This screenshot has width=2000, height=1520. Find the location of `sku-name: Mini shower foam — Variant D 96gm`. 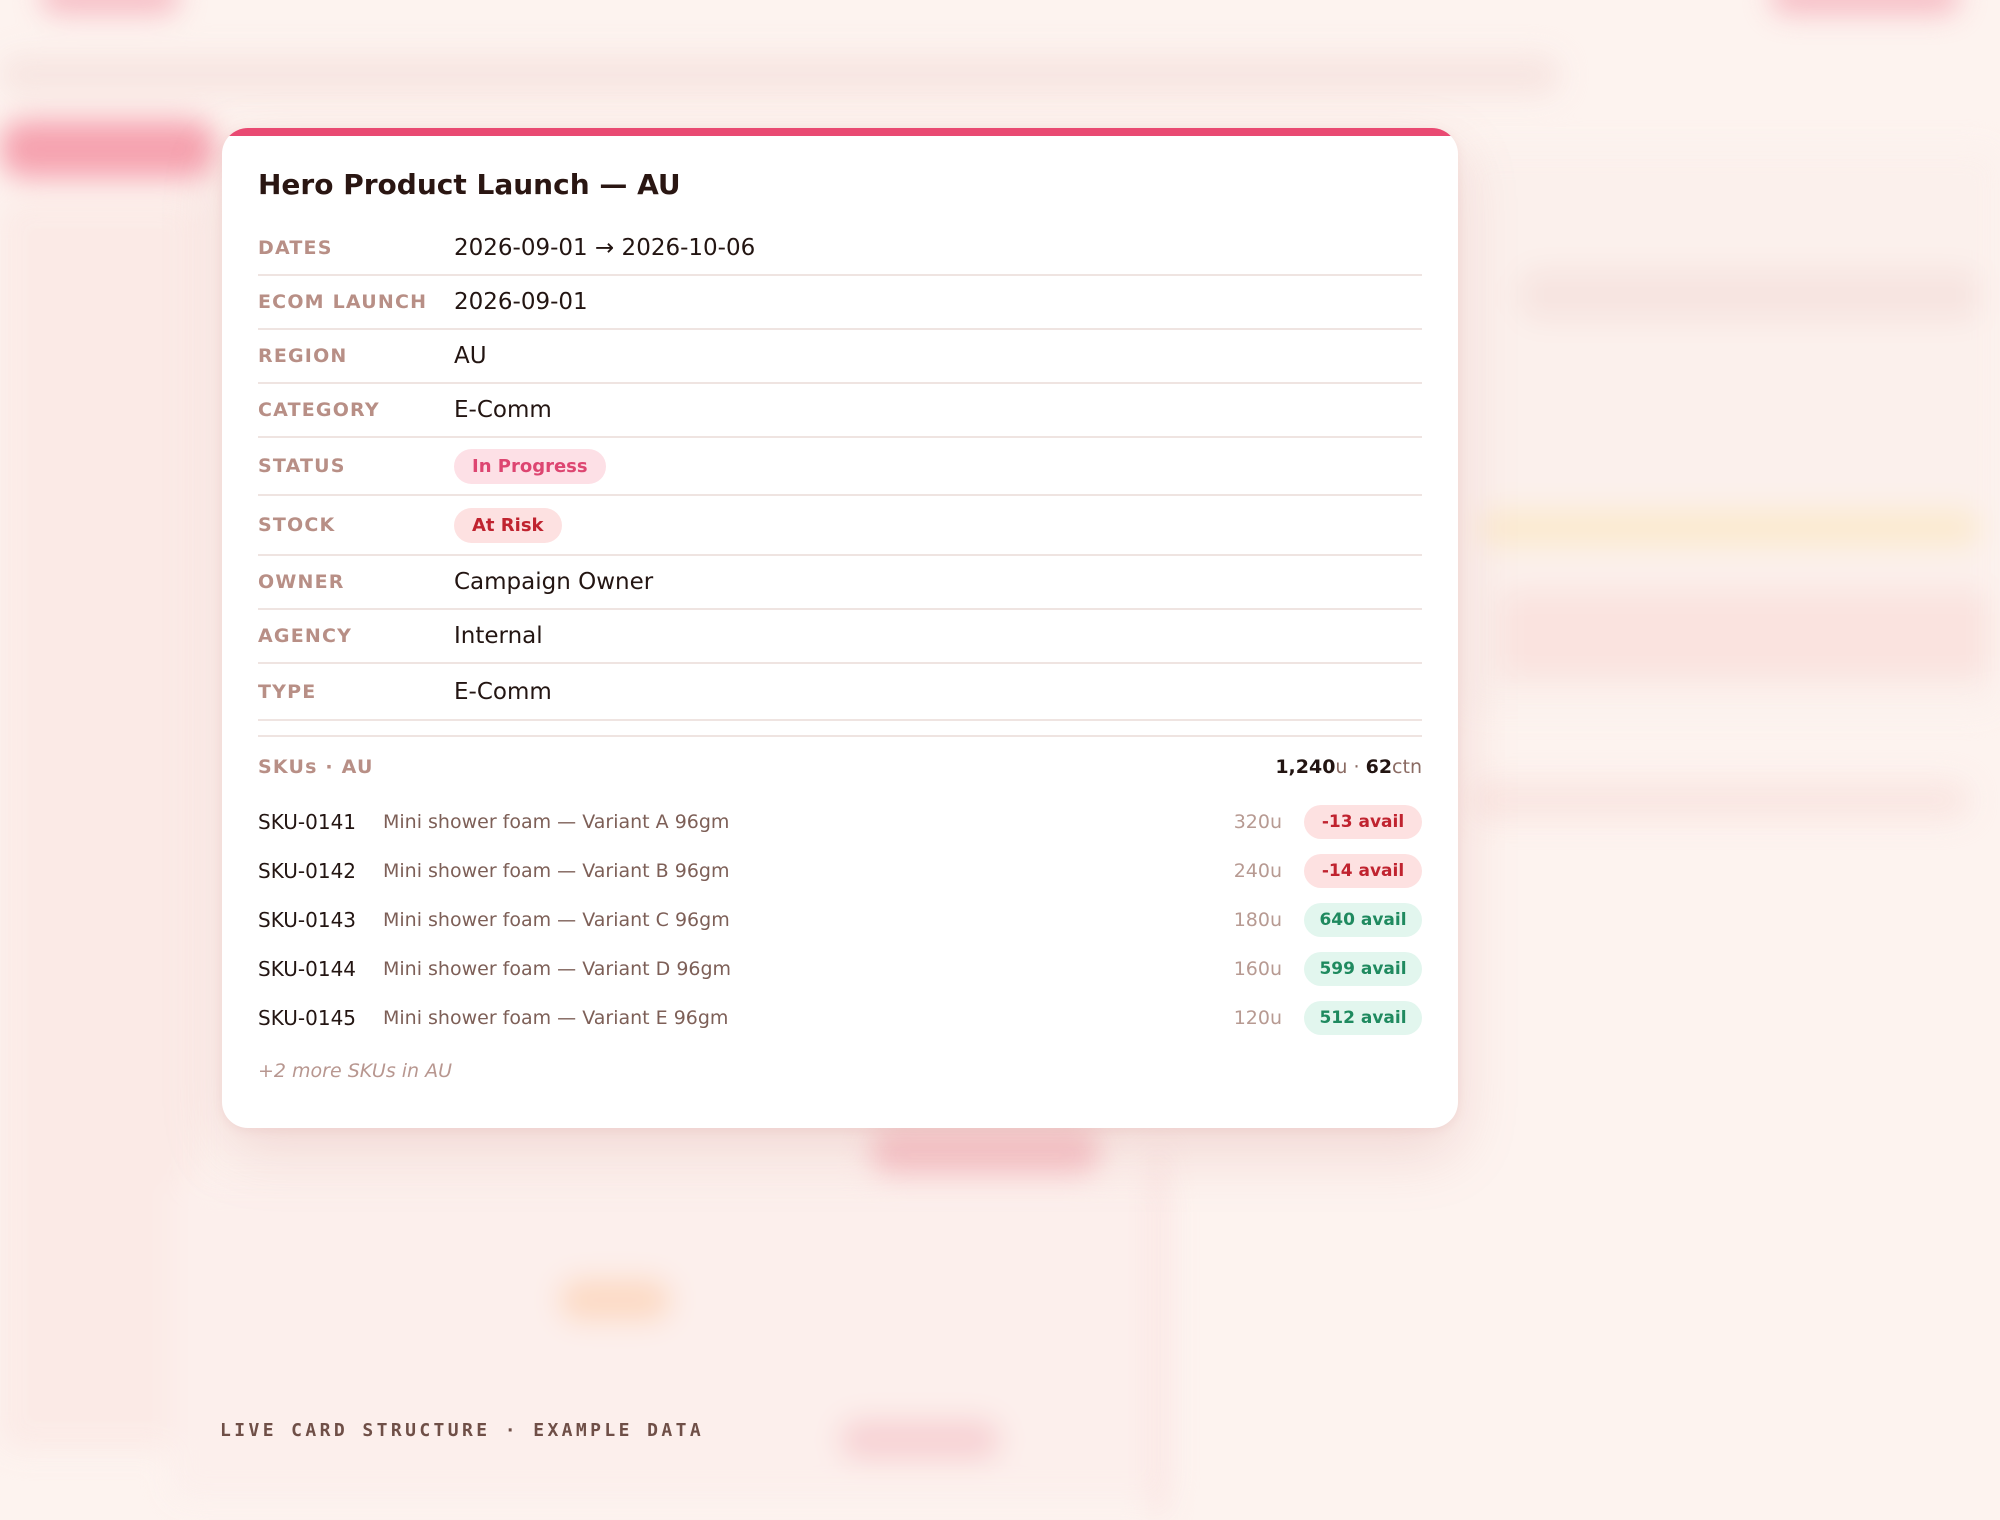

sku-name: Mini shower foam — Variant D 96gm is located at coordinates (557, 968).